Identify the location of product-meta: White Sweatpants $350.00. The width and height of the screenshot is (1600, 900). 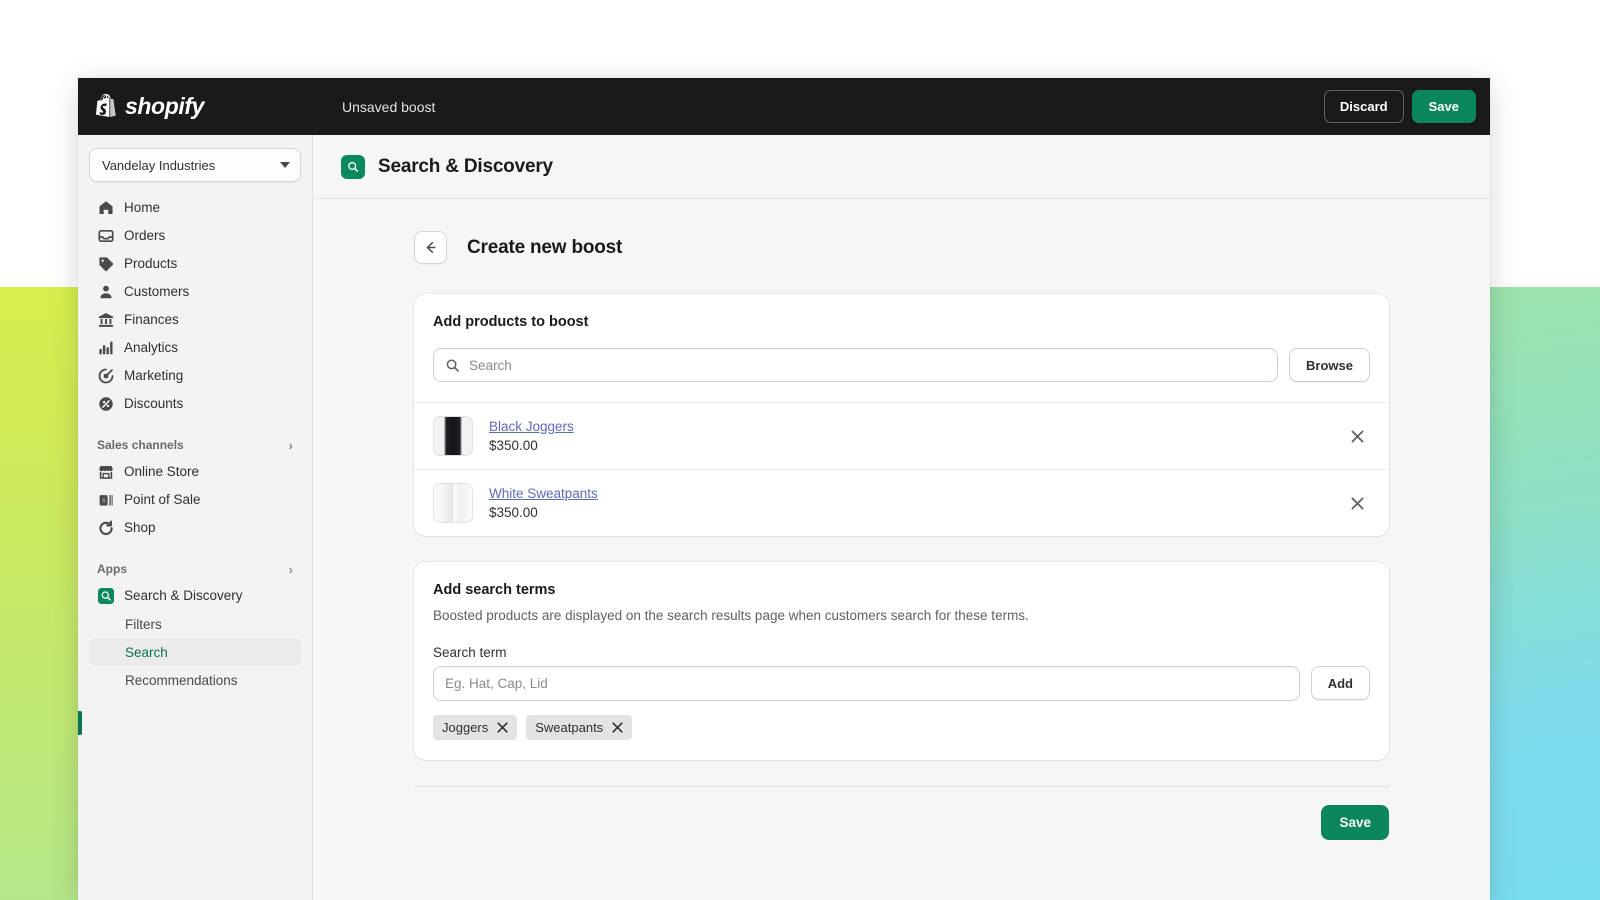
(543, 503).